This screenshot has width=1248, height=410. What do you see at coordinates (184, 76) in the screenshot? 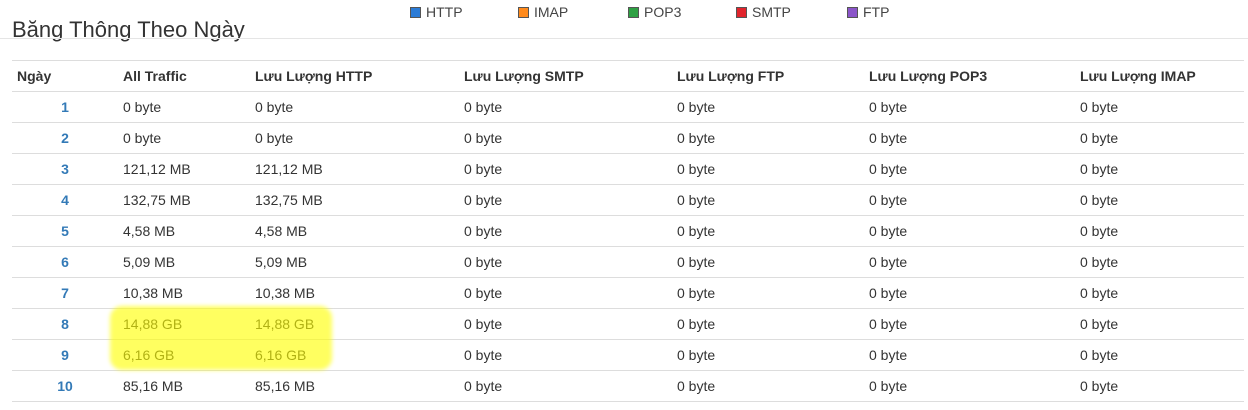
I see `header-all-traffic: All Traffic` at bounding box center [184, 76].